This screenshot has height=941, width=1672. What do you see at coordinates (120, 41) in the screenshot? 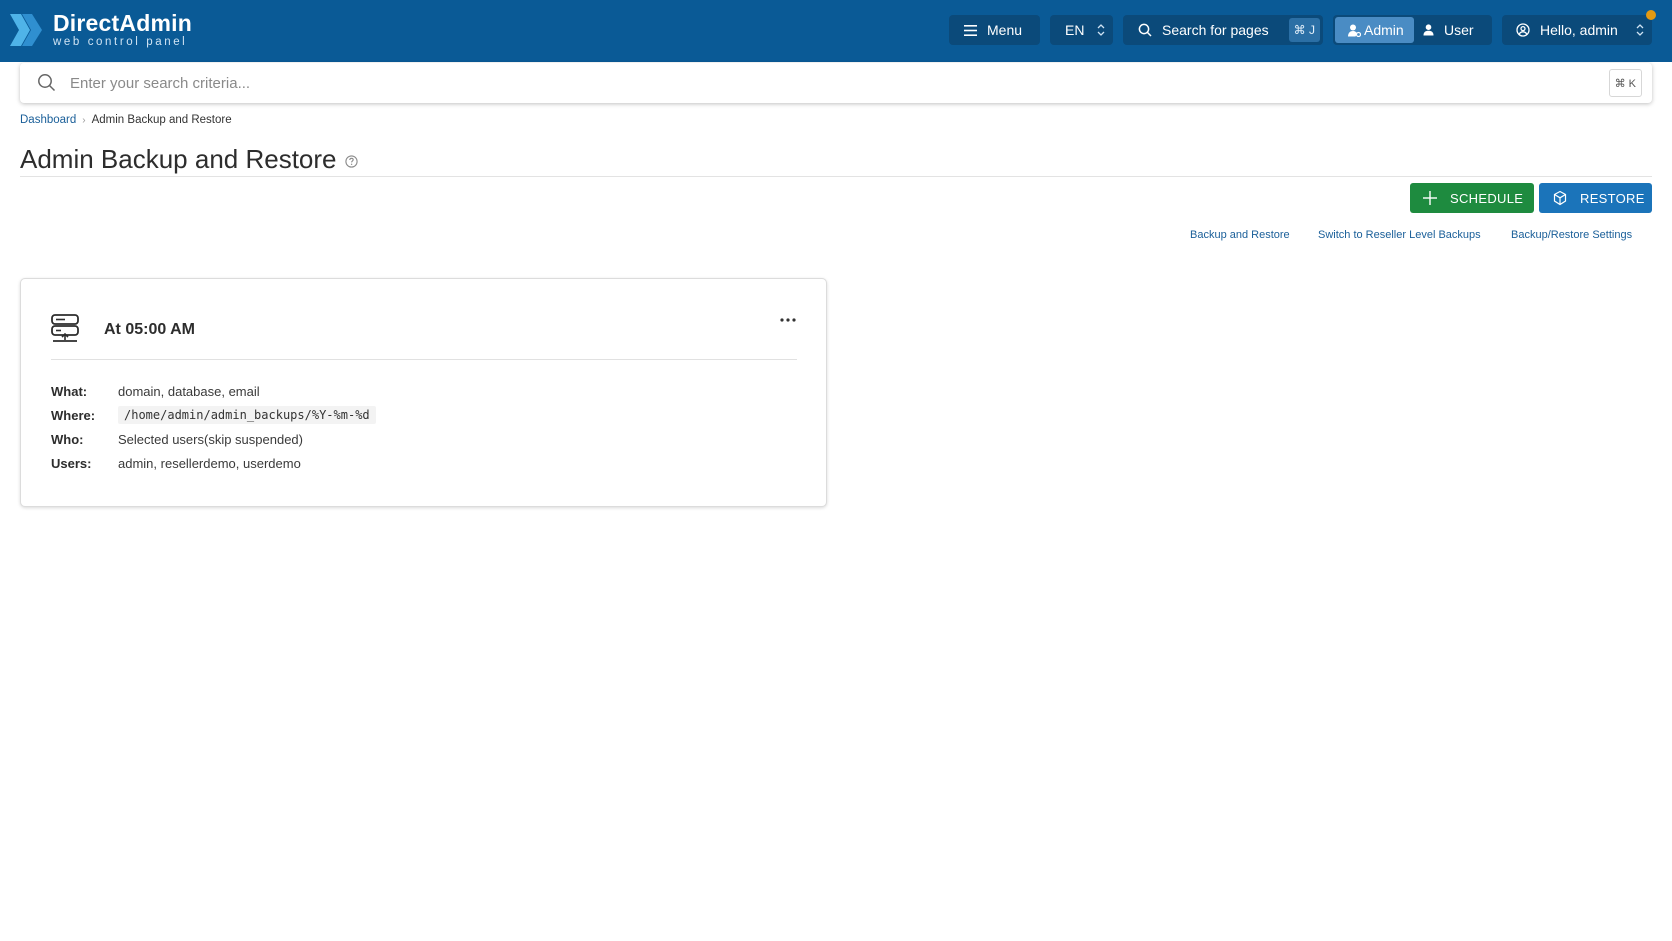
I see `logo-subtitle: web control panel` at bounding box center [120, 41].